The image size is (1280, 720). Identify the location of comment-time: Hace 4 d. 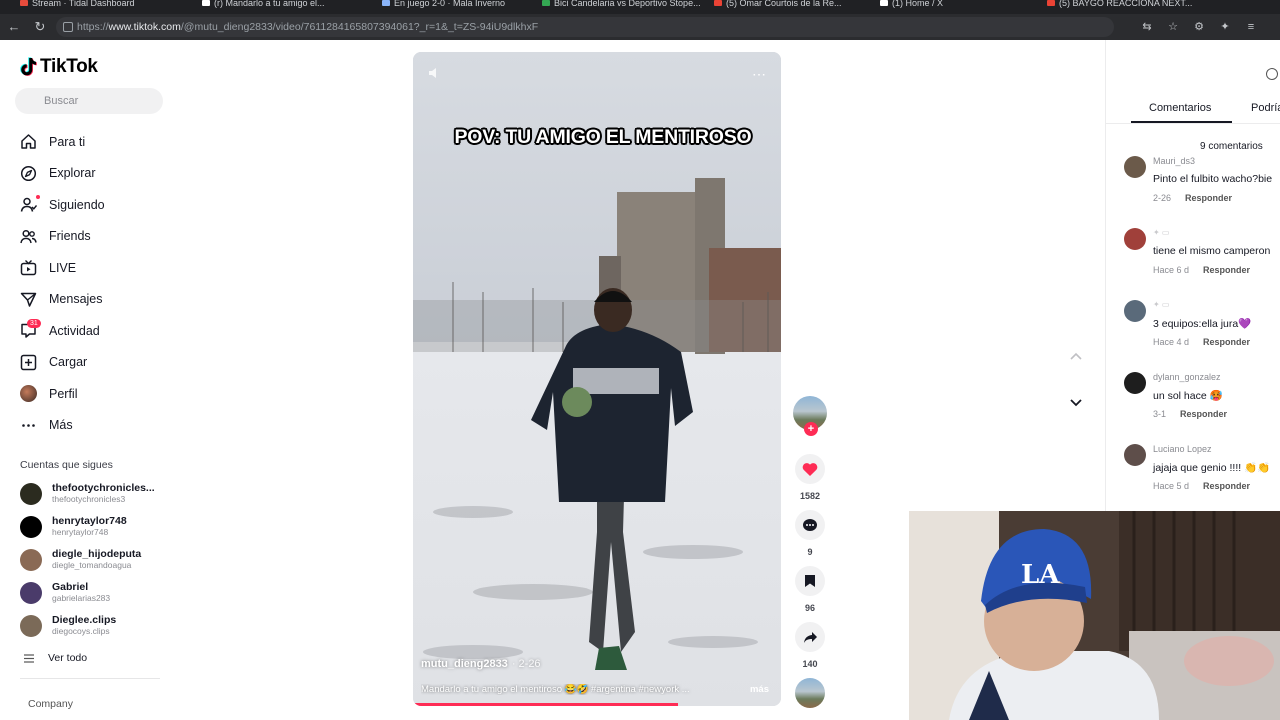
(1171, 342).